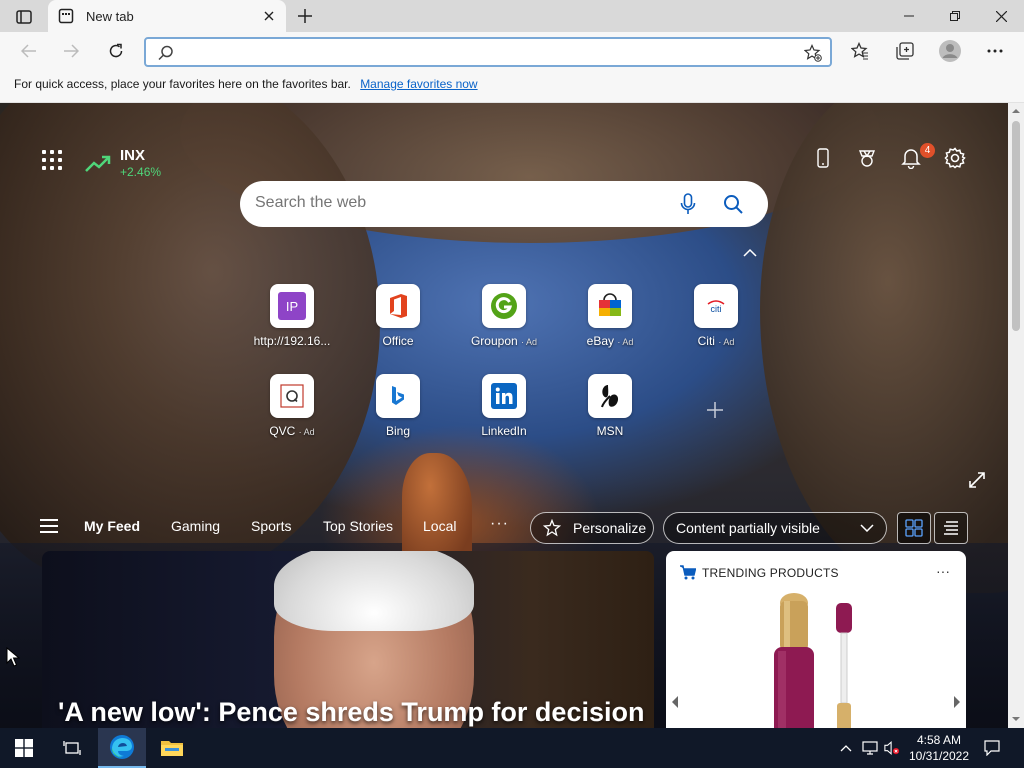  What do you see at coordinates (122, 163) in the screenshot?
I see `stock-widget: INX +2.46%` at bounding box center [122, 163].